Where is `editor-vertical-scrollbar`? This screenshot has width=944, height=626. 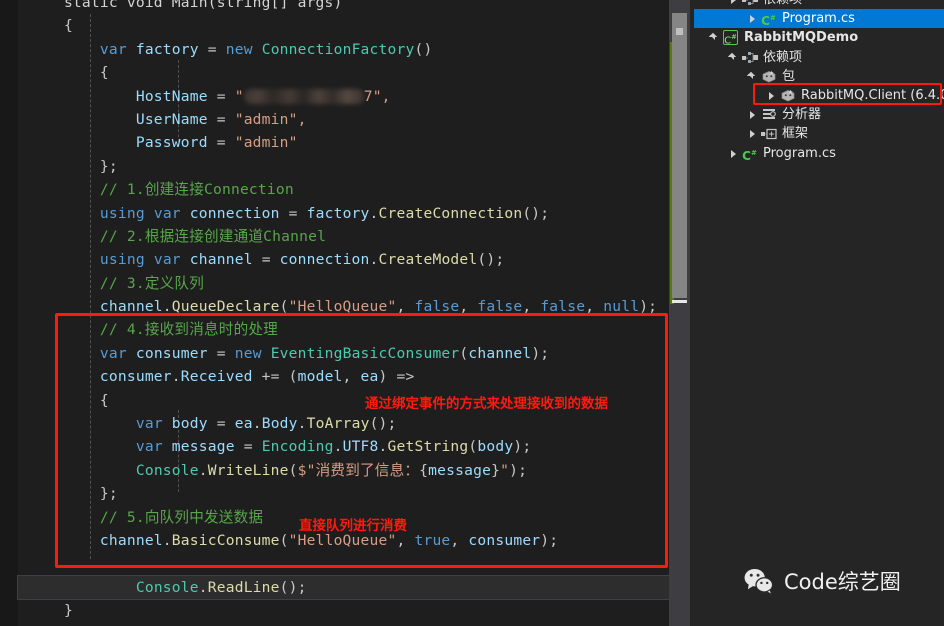
editor-vertical-scrollbar is located at coordinates (679, 313).